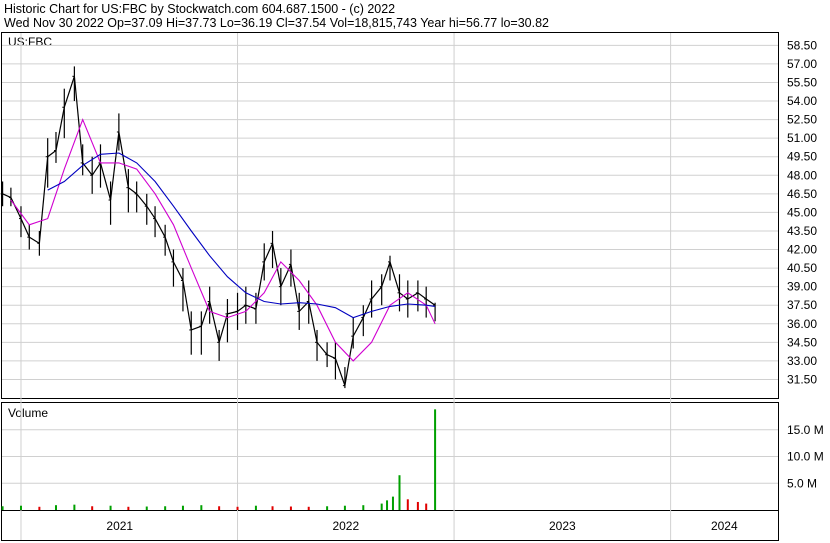  I want to click on price-tick-label: 58.50, so click(802, 45).